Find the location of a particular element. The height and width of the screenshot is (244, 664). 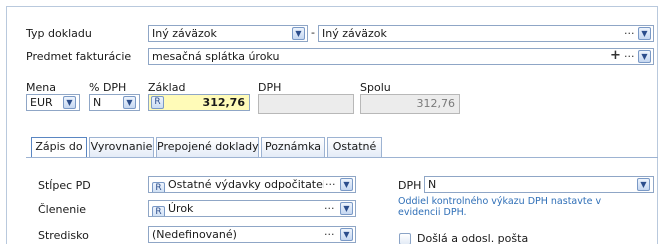

dph-amount-label: DPH is located at coordinates (270, 87).